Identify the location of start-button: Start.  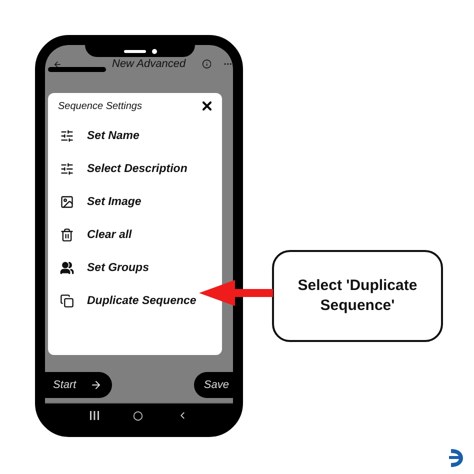
(78, 385).